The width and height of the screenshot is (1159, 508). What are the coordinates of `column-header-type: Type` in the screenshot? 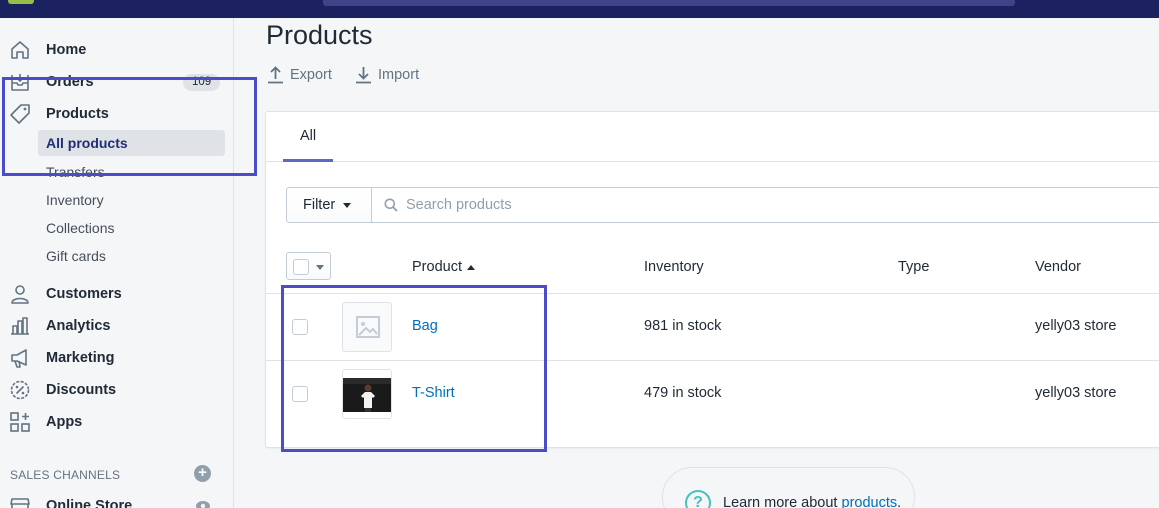 It's located at (913, 267).